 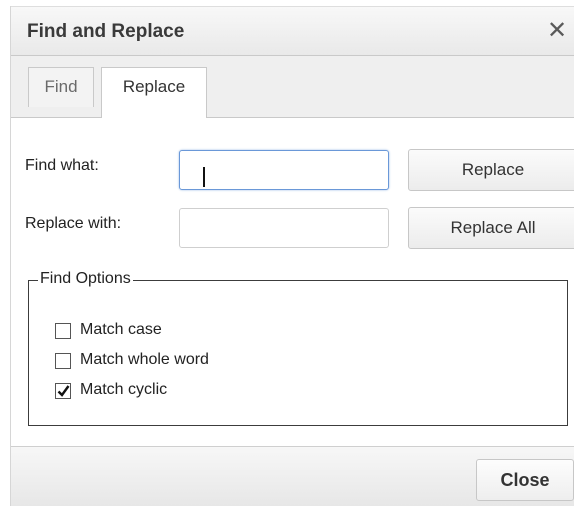 I want to click on match-whole-word-checkbox, so click(x=63, y=361).